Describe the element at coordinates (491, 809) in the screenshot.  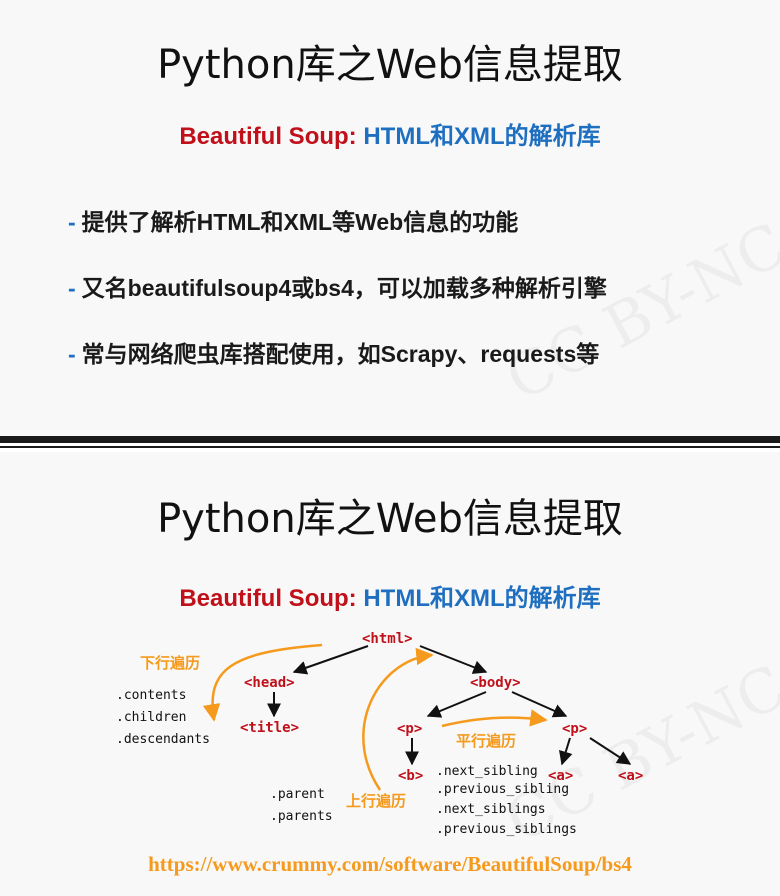
I see `parallel-method: .next_siblings` at that location.